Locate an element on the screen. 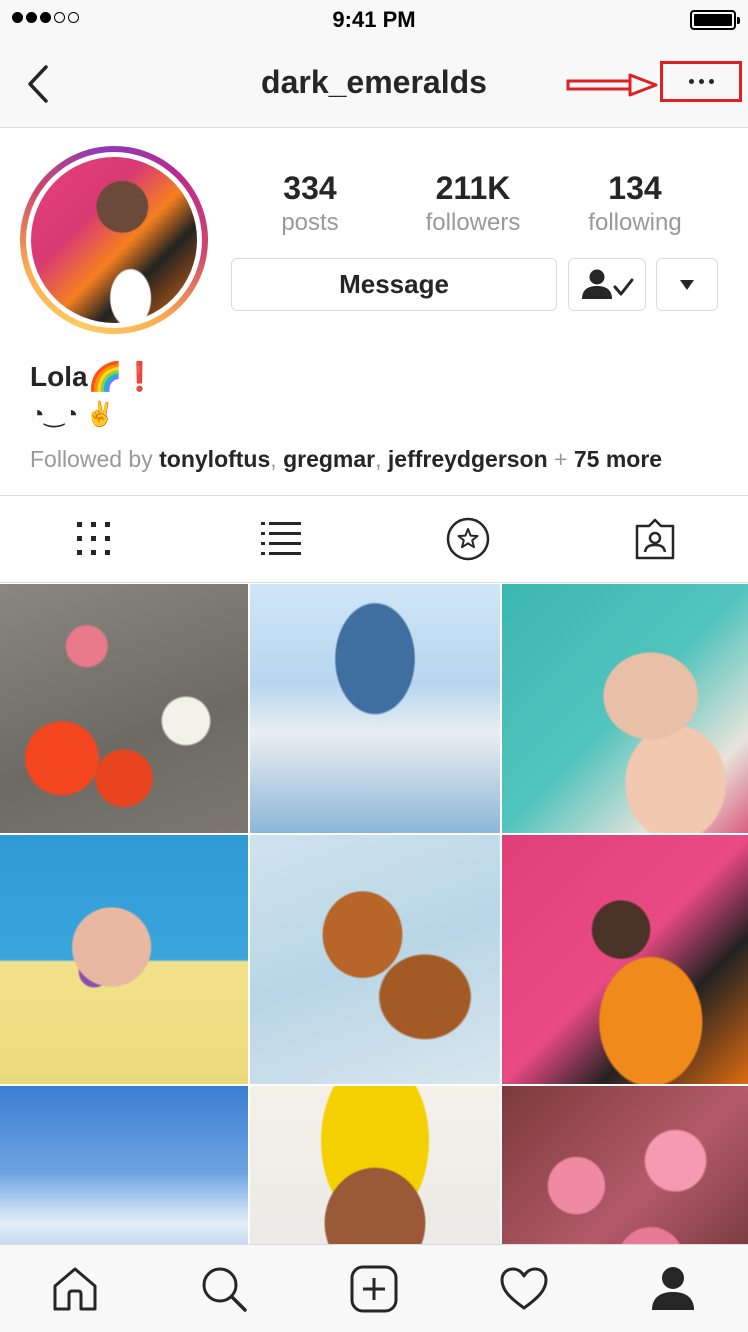 This screenshot has height=1332, width=748. triangle-down-icon is located at coordinates (687, 284).